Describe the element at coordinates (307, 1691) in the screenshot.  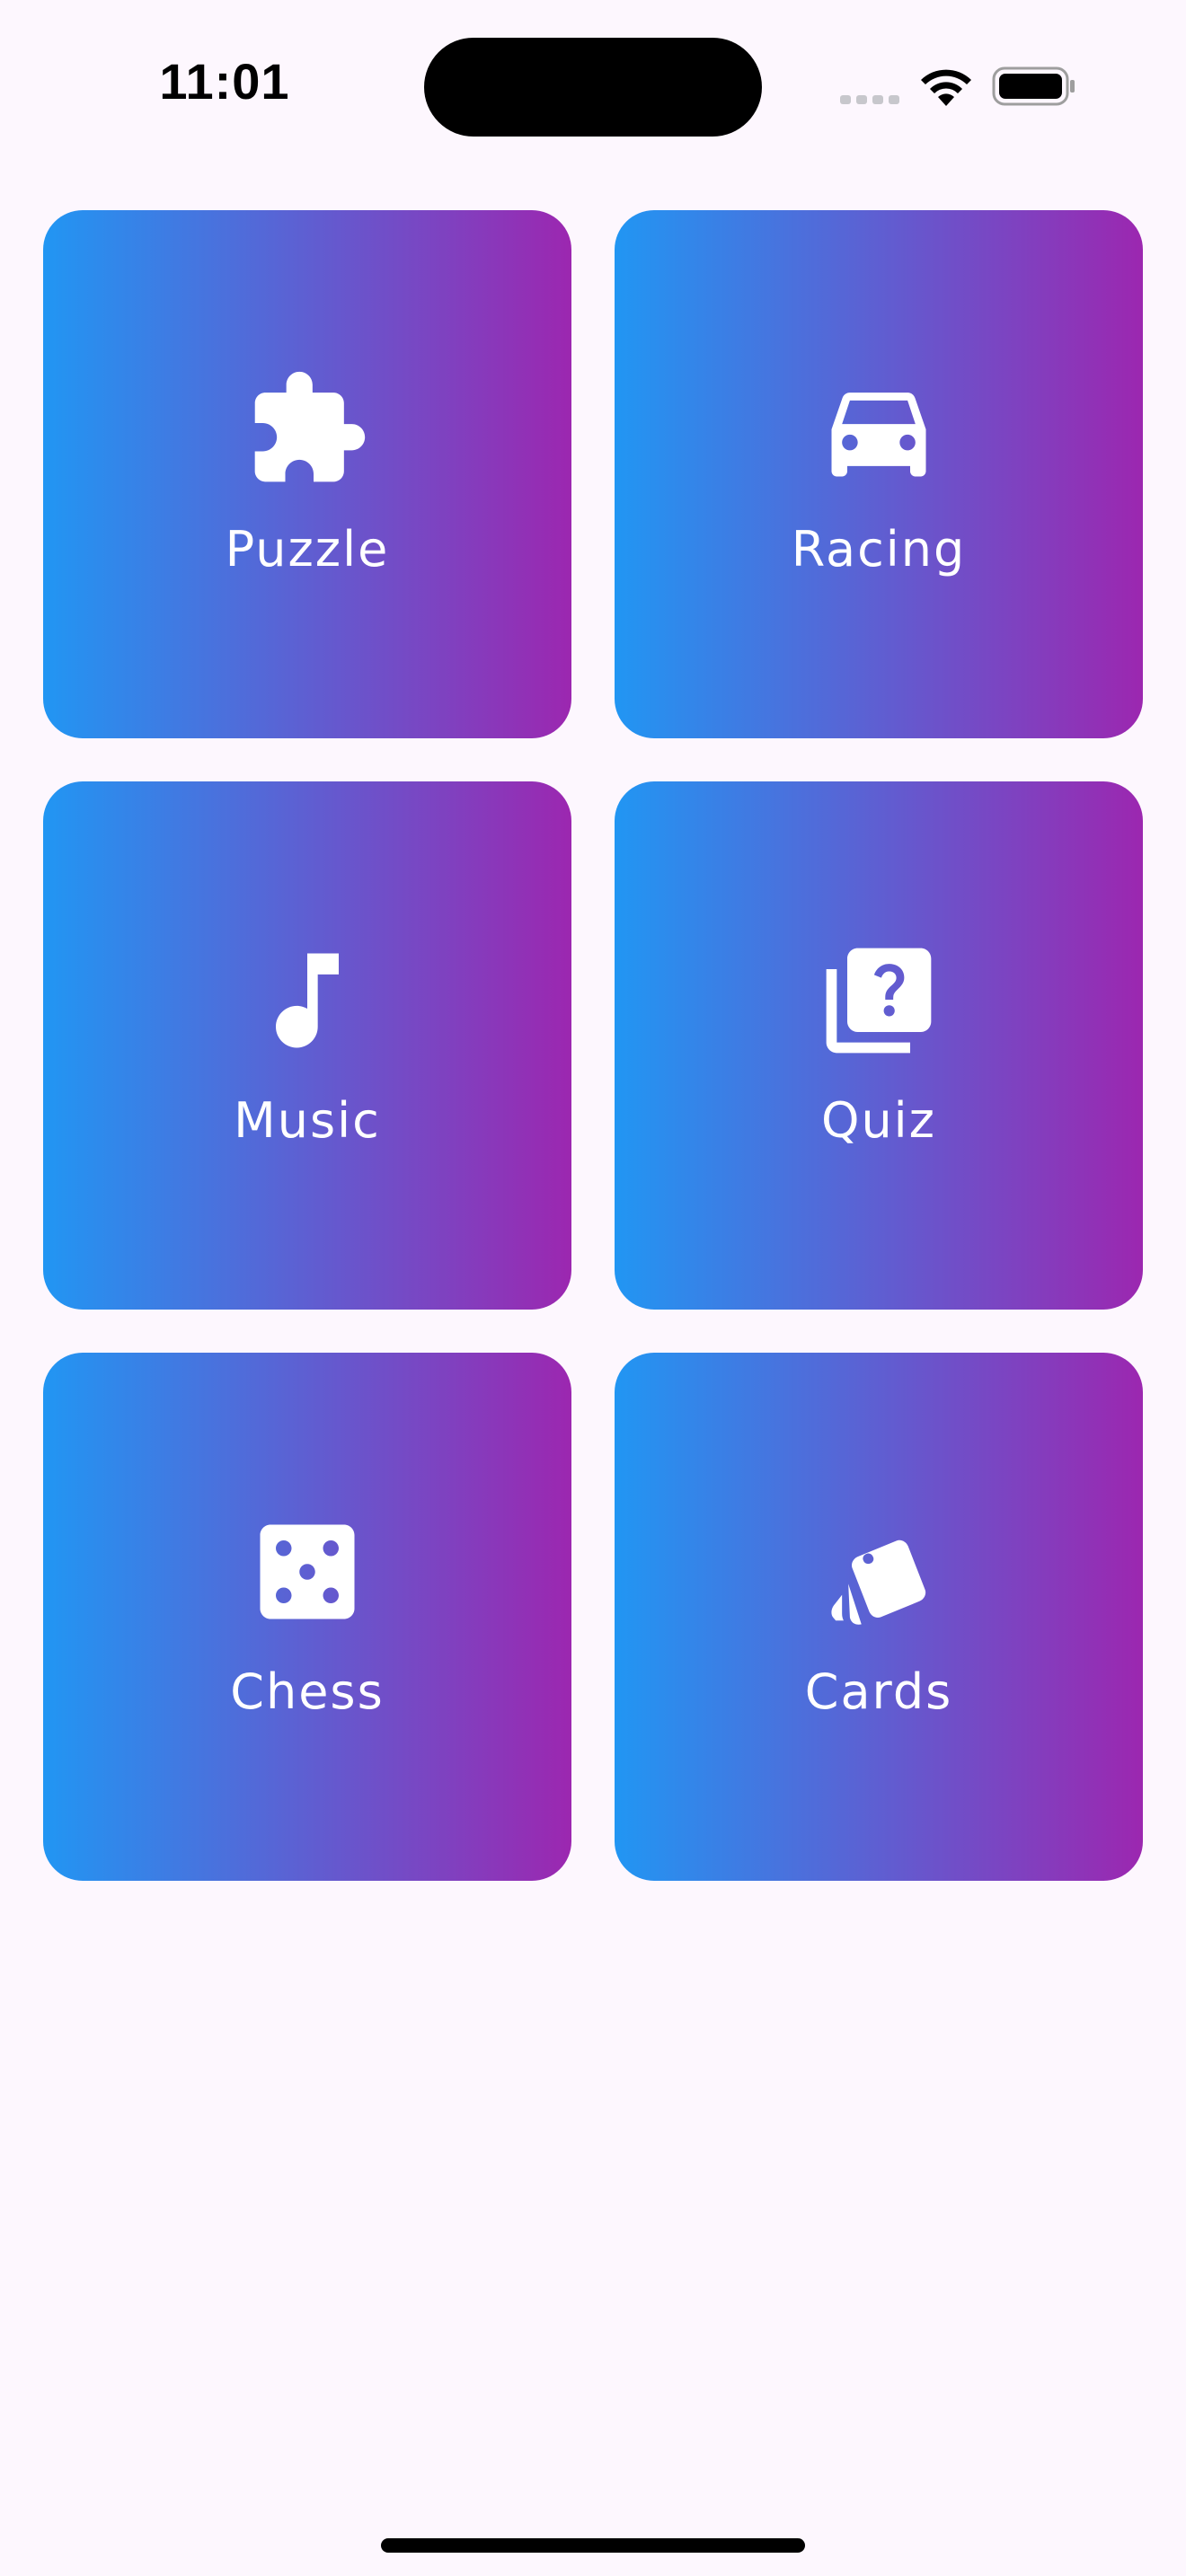
I see `tile-label: Chess` at that location.